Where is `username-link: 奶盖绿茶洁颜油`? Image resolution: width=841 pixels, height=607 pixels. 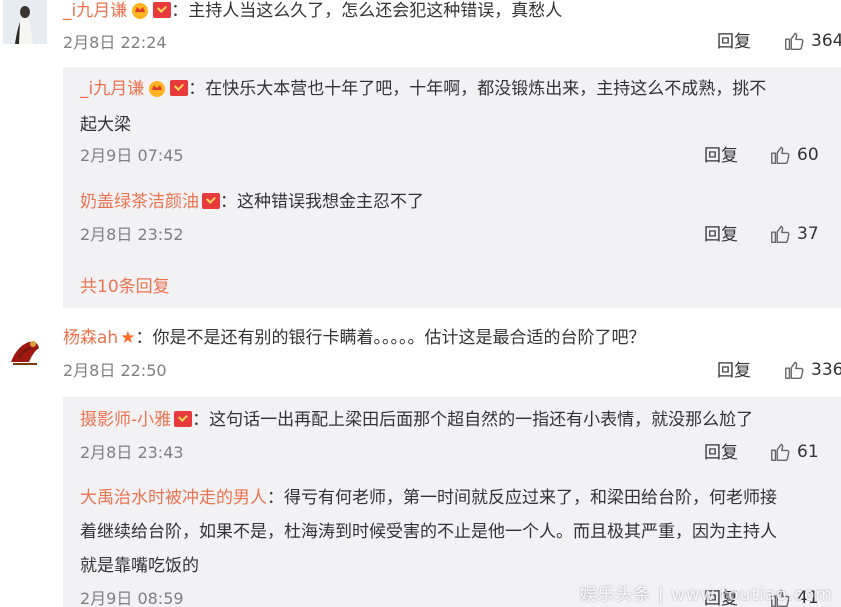
username-link: 奶盖绿茶洁颜油 is located at coordinates (139, 202).